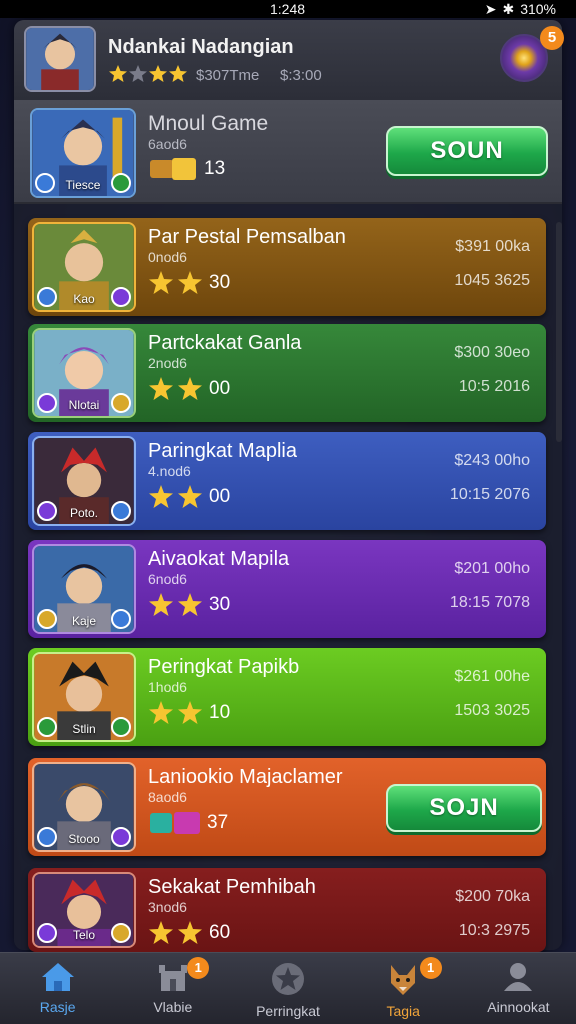 Image resolution: width=576 pixels, height=1024 pixels. I want to click on featured-game: Tiesce Mnoul Game 6aod6 13 SOUN, so click(288, 152).